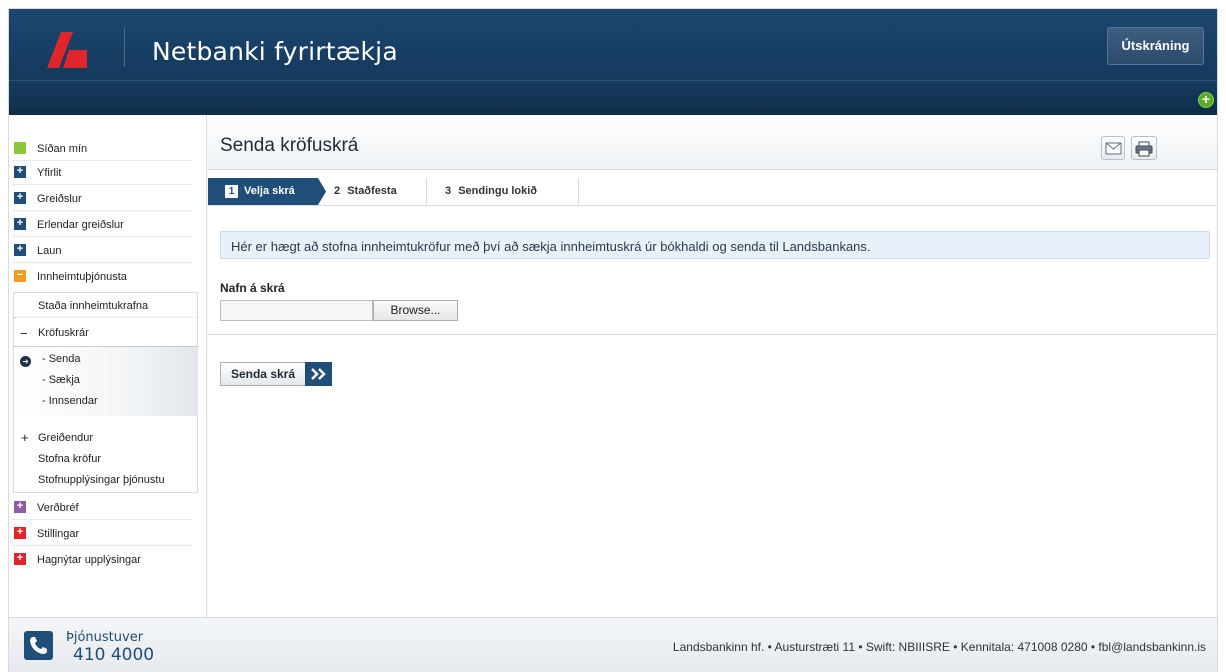 The width and height of the screenshot is (1226, 672). I want to click on sidebar-item-payments: + Greiðslur, so click(102, 198).